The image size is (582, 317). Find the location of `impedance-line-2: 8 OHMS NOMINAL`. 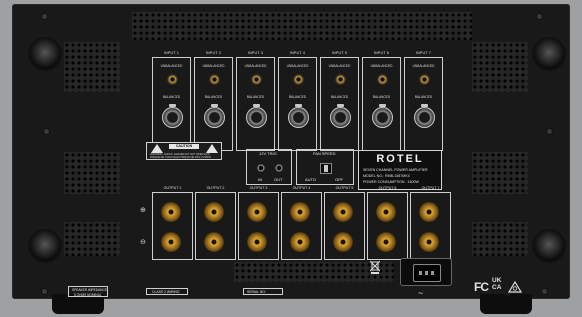

impedance-line-2: 8 OHMS NOMINAL is located at coordinates (88, 294).